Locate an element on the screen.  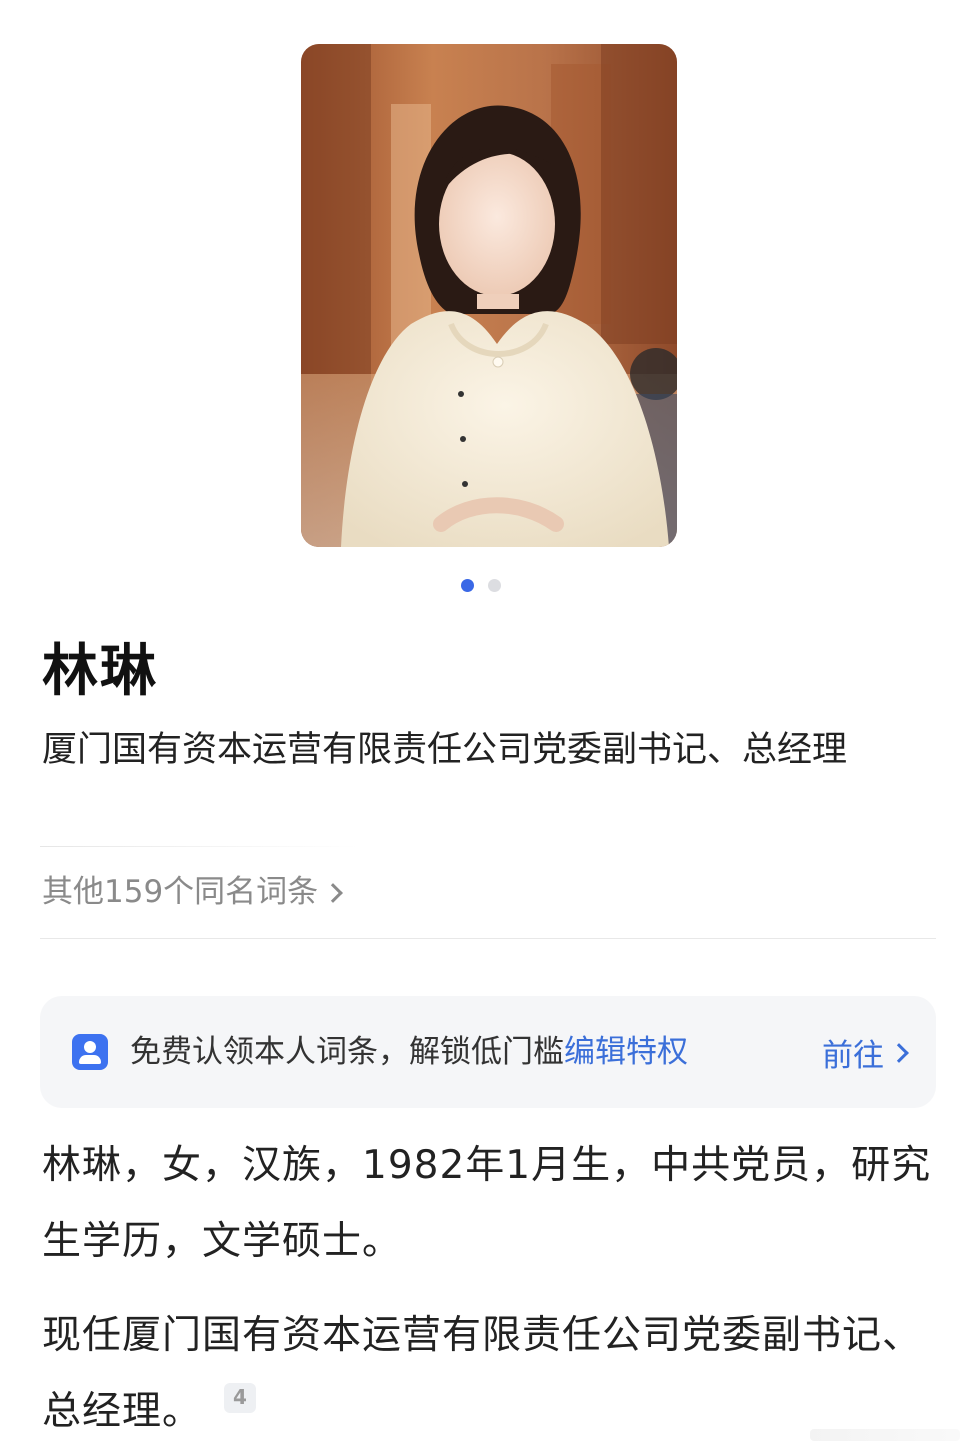
edit-privilege-link: 编辑特权 is located at coordinates (626, 1052).